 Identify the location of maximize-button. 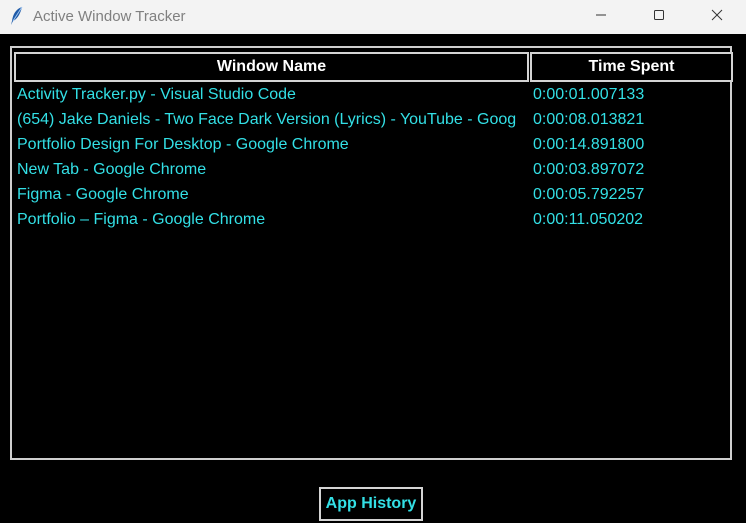
(659, 17).